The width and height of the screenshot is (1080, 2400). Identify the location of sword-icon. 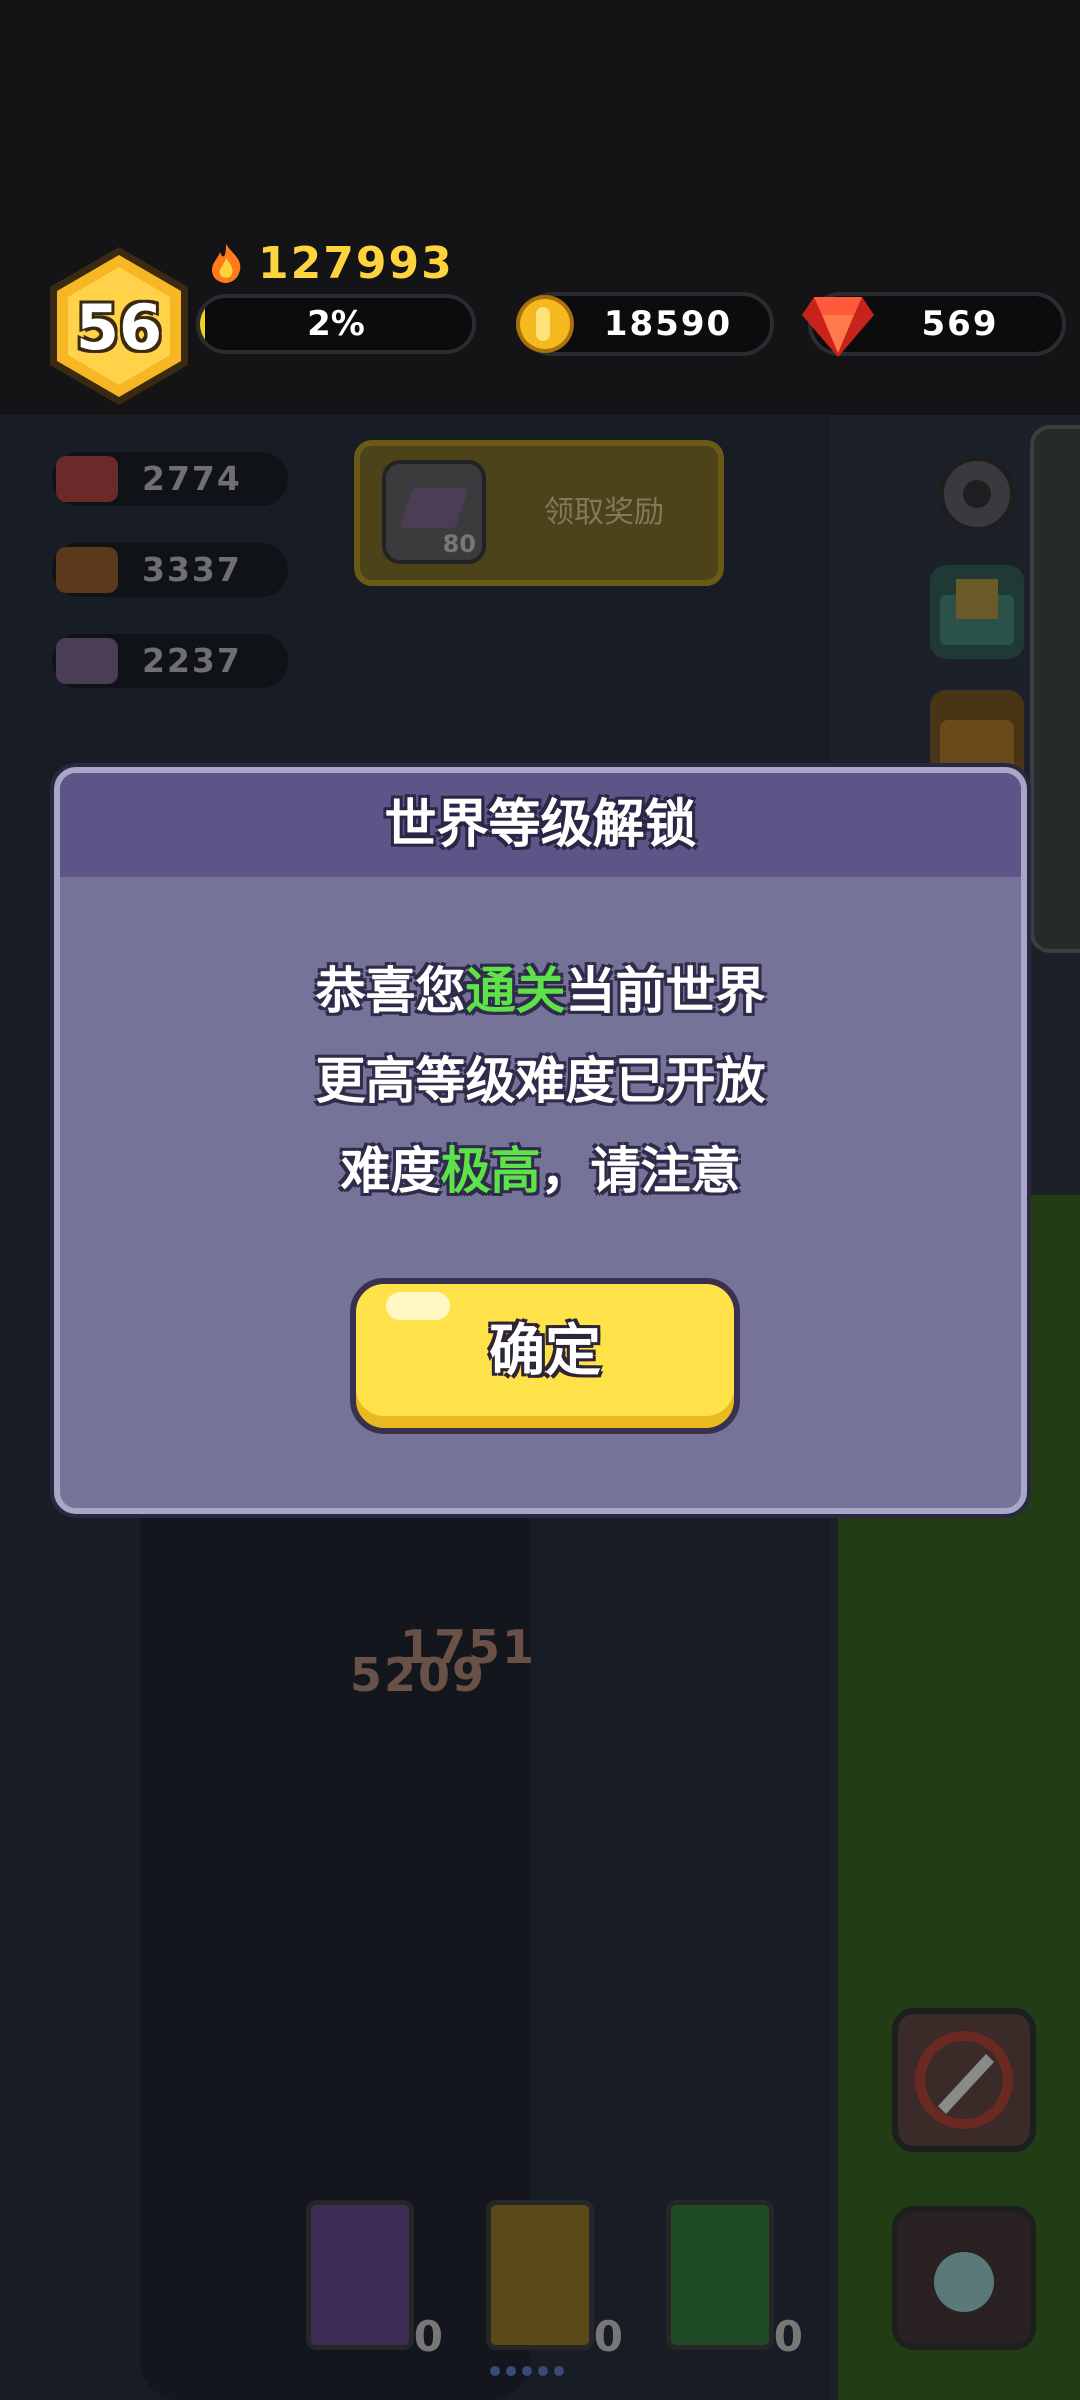
(964, 2080).